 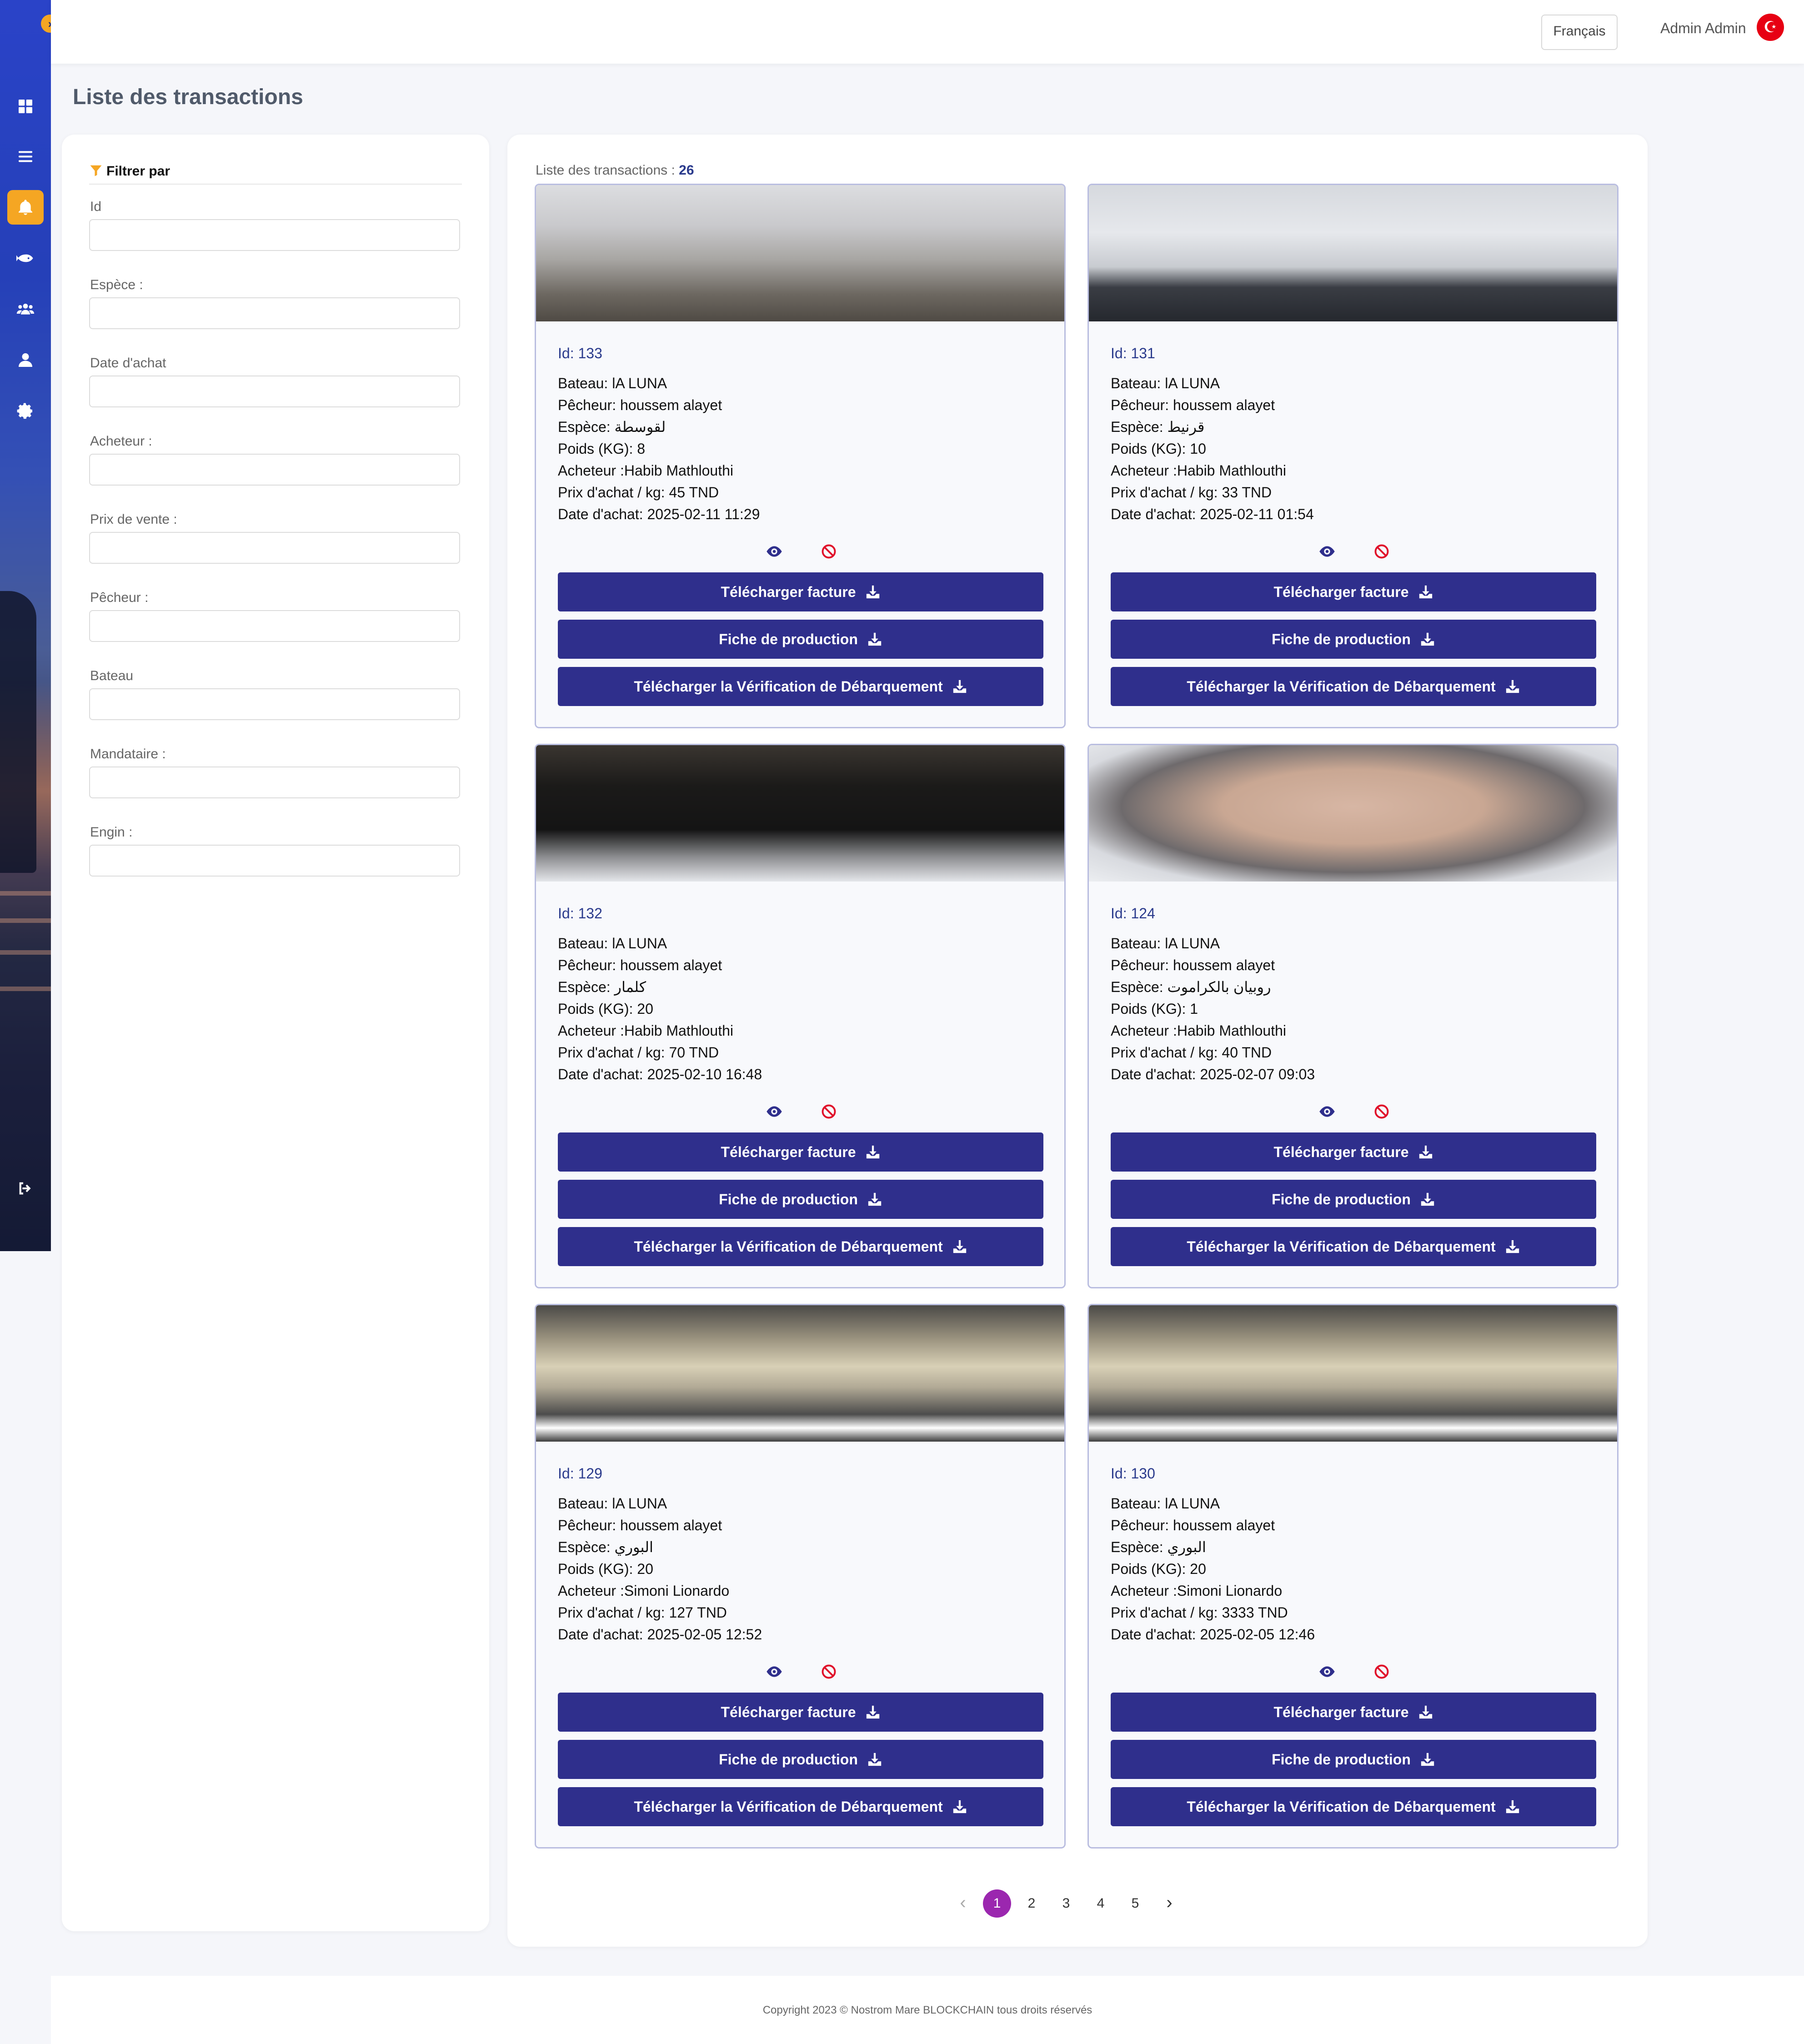 What do you see at coordinates (1771, 27) in the screenshot?
I see `tunisia-flag-icon: ☪` at bounding box center [1771, 27].